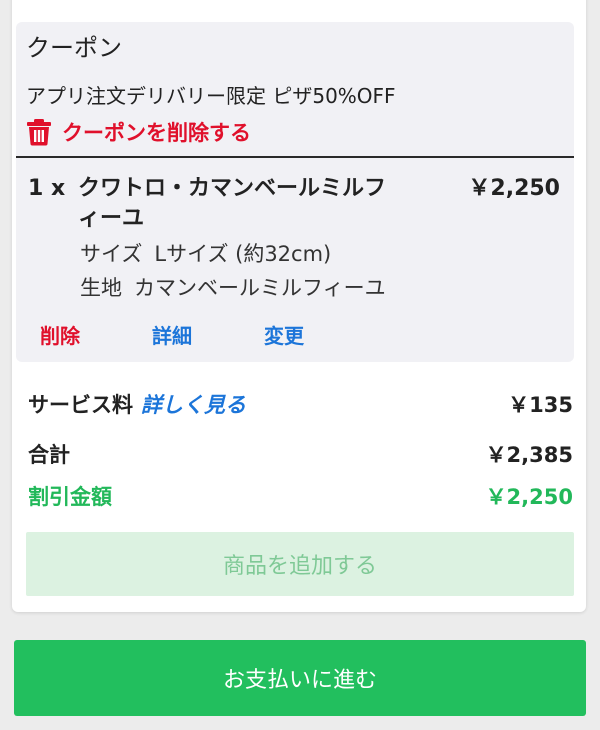 This screenshot has width=600, height=730. Describe the element at coordinates (47, 188) in the screenshot. I see `item-quantity: 1 x` at that location.